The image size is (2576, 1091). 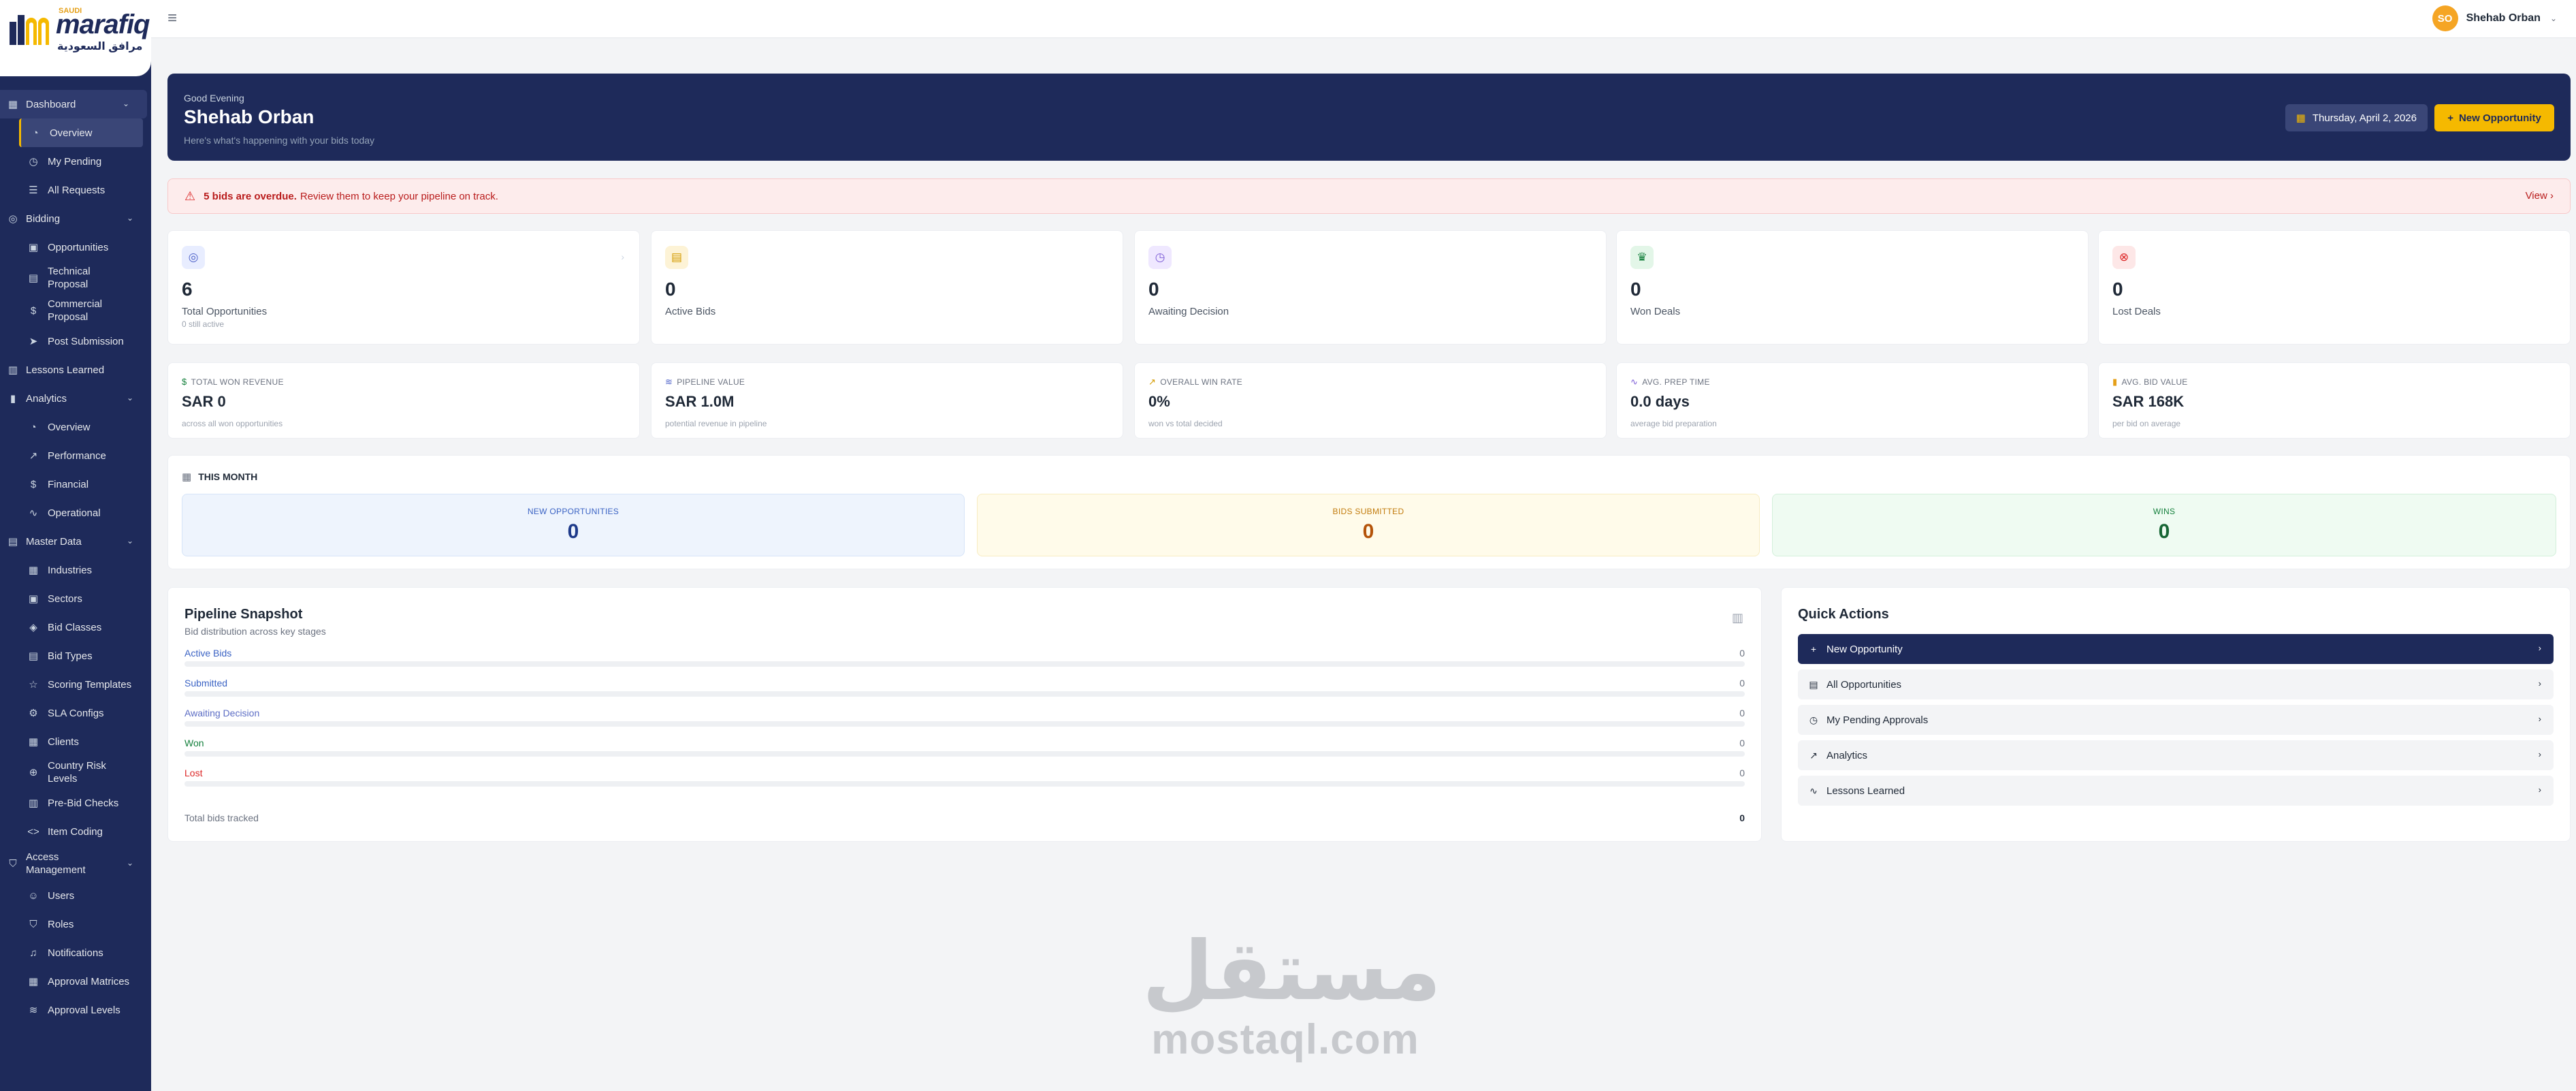 What do you see at coordinates (194, 773) in the screenshot?
I see `stage-name: Lost` at bounding box center [194, 773].